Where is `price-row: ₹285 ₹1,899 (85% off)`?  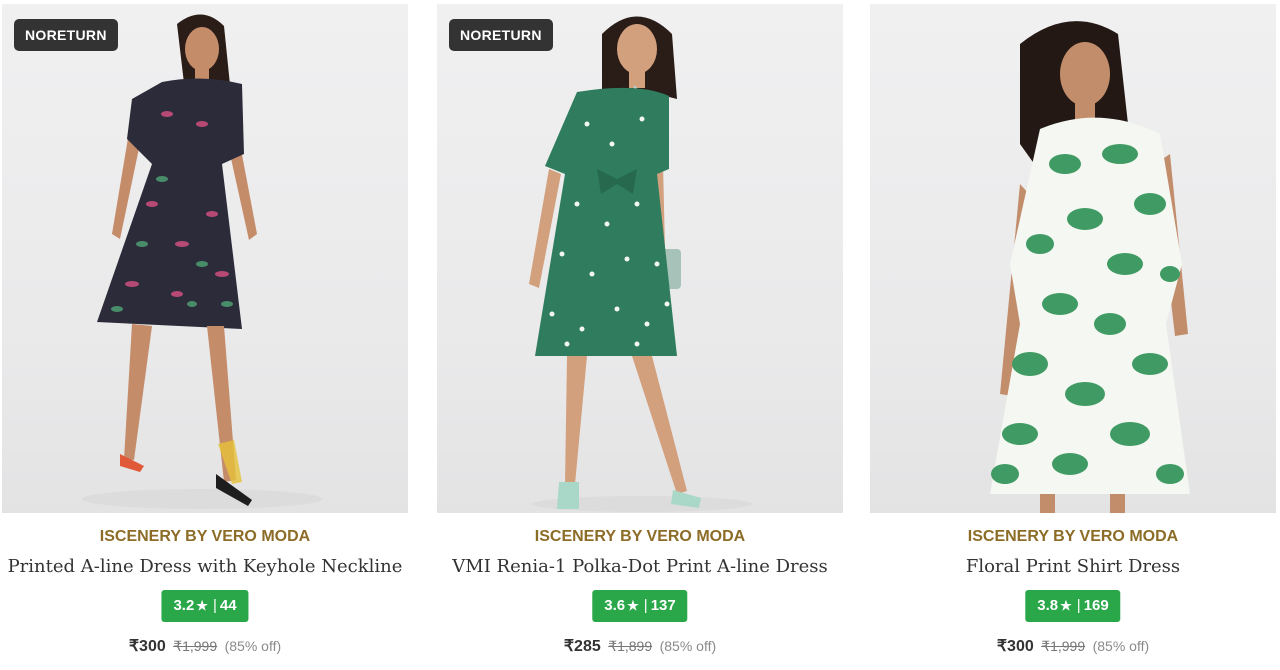
price-row: ₹285 ₹1,899 (85% off) is located at coordinates (640, 646).